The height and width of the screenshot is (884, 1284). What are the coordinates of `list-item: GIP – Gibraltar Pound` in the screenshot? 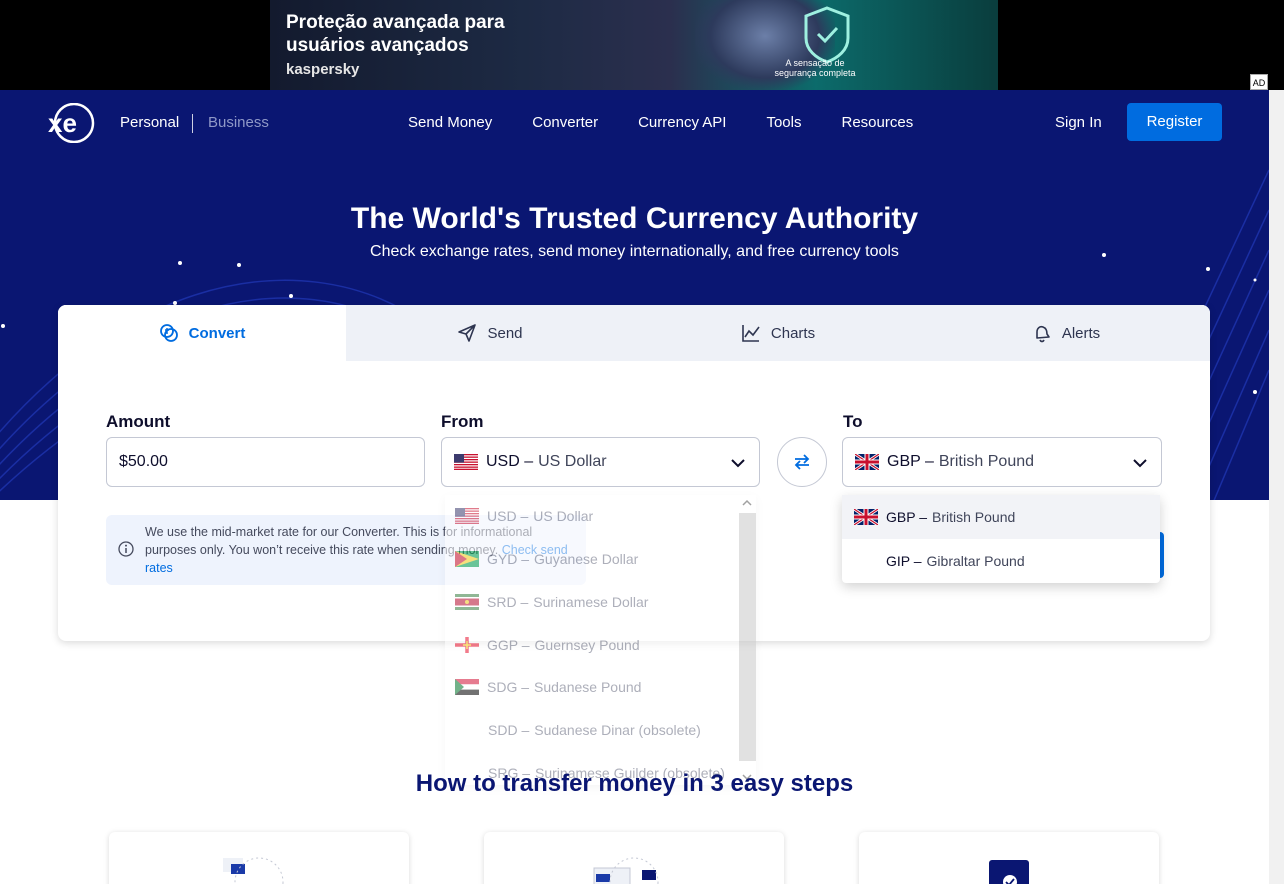 It's located at (1001, 561).